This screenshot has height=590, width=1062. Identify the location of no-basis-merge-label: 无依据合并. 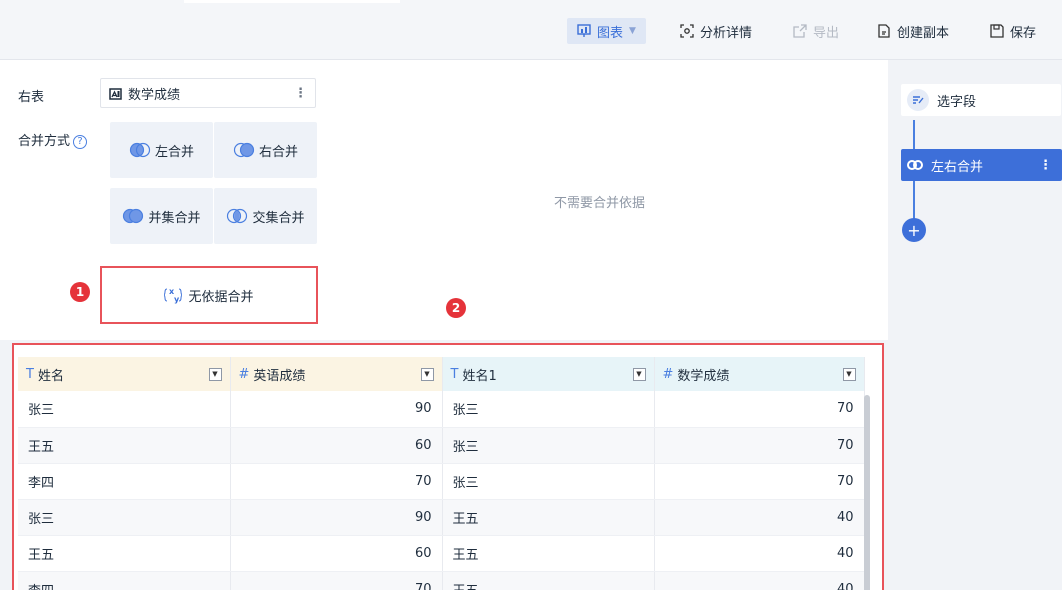
(221, 297).